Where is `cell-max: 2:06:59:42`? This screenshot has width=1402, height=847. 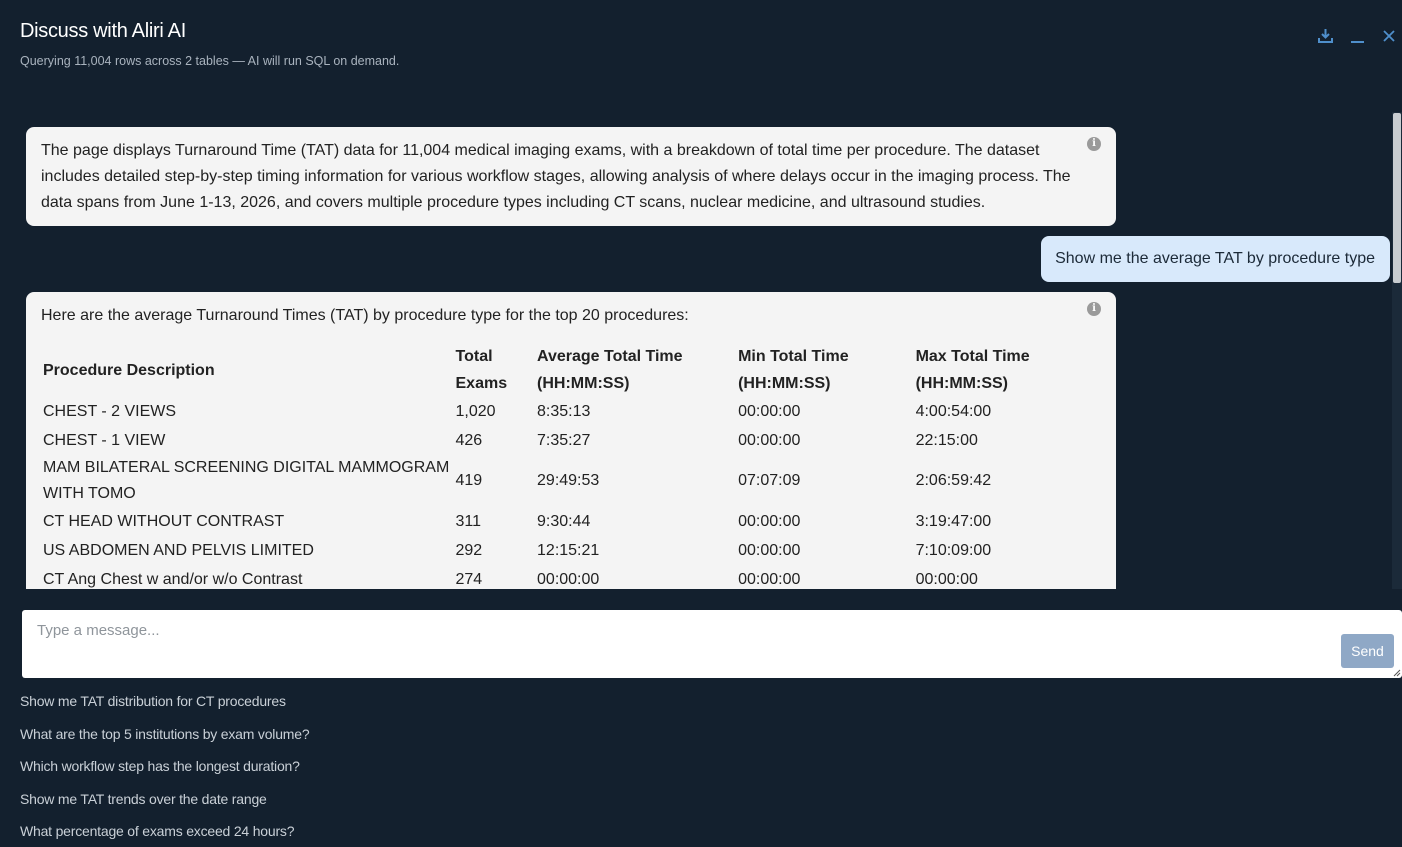 cell-max: 2:06:59:42 is located at coordinates (953, 480).